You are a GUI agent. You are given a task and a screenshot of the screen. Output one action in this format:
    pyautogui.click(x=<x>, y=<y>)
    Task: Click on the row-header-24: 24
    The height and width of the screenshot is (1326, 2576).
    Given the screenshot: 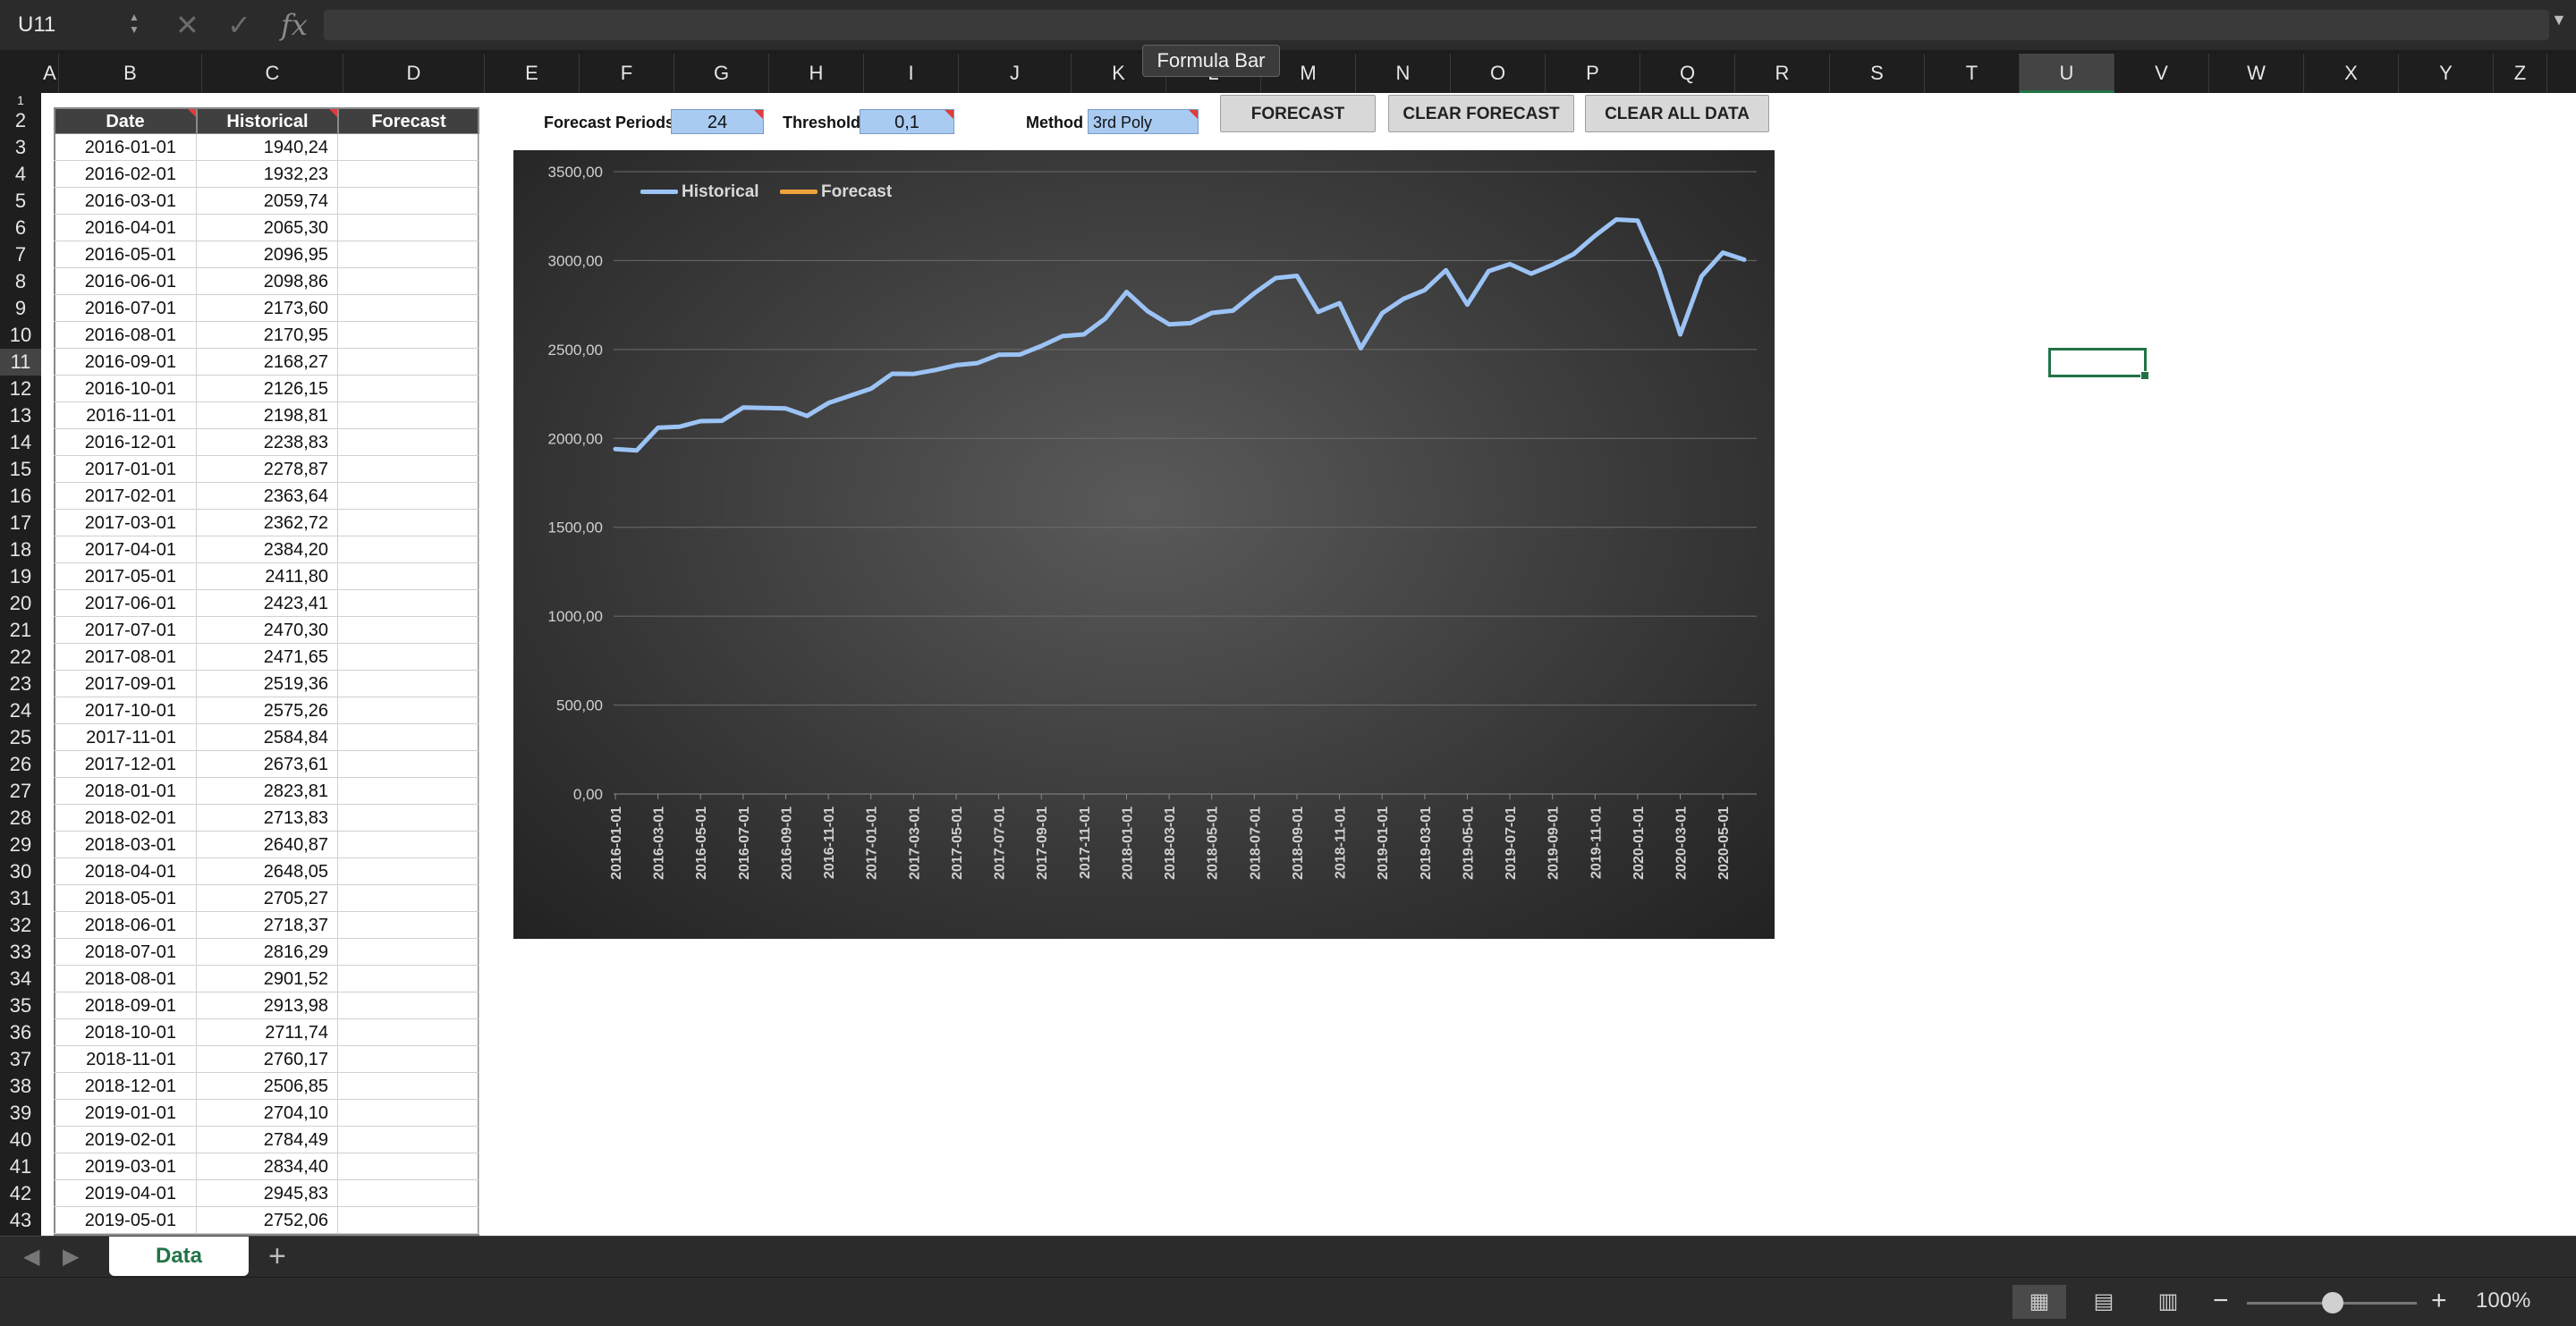 What is the action you would take?
    pyautogui.click(x=20, y=710)
    